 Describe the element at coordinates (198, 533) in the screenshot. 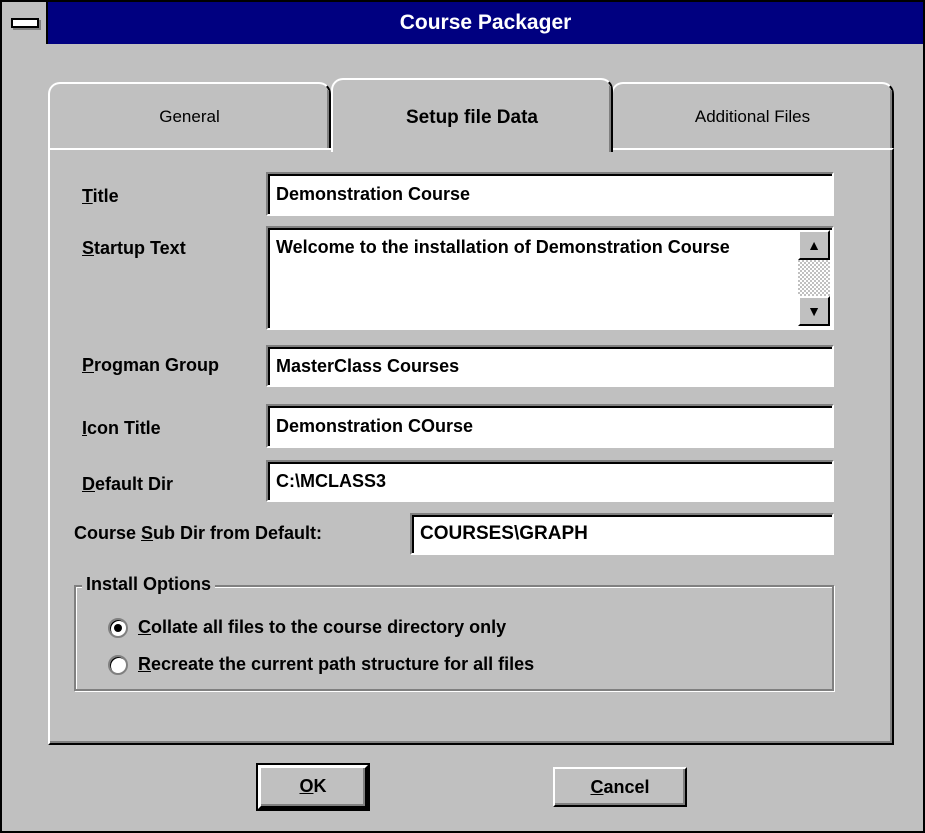

I see `course-sub-dir-label: Course Sub Dir from Default:` at that location.